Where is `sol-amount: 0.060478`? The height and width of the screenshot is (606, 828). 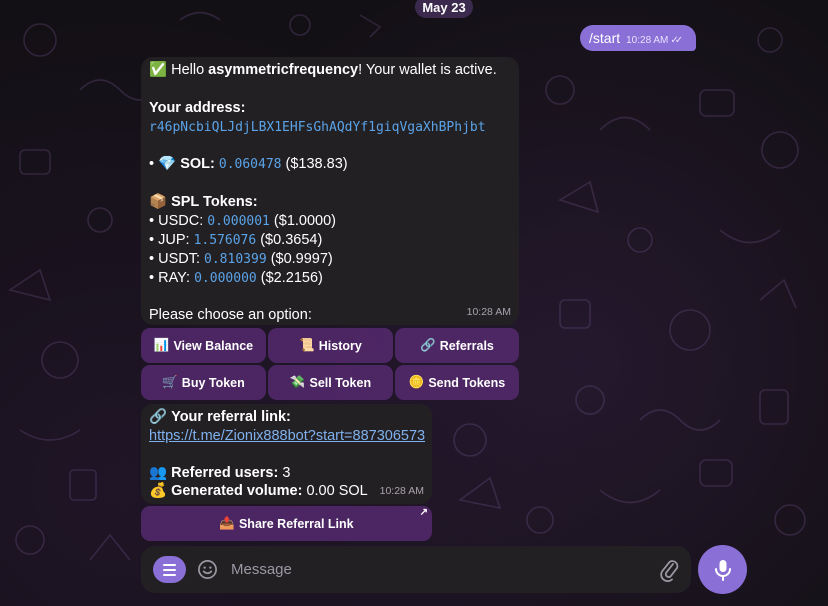
sol-amount: 0.060478 is located at coordinates (250, 164).